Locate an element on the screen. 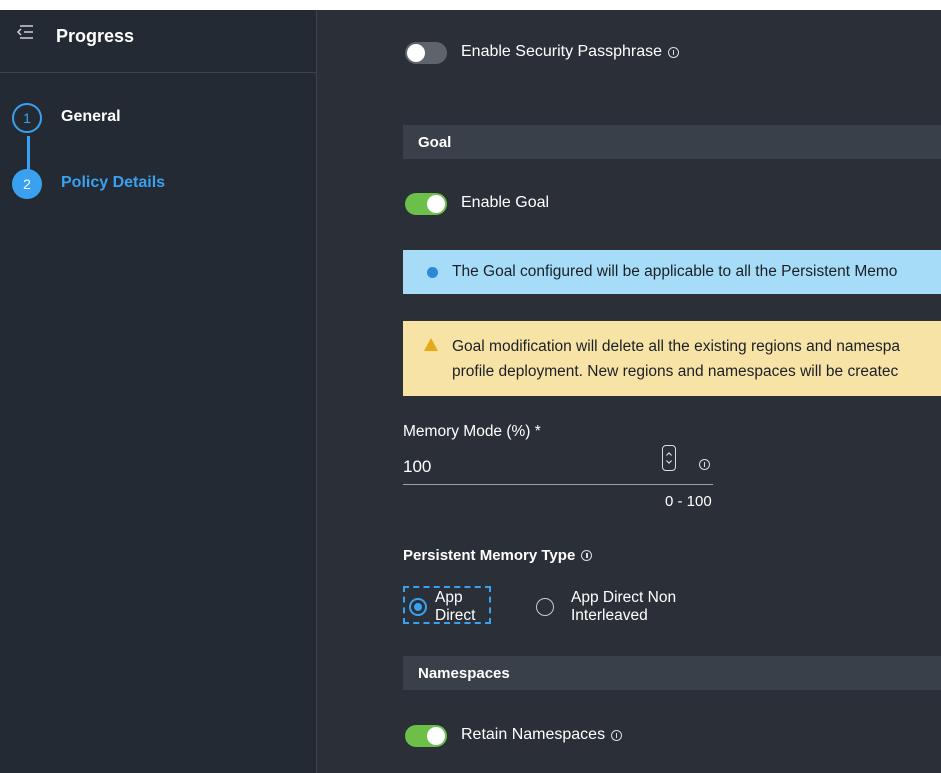 Image resolution: width=941 pixels, height=773 pixels. step-2-indicator: 2 is located at coordinates (27, 184).